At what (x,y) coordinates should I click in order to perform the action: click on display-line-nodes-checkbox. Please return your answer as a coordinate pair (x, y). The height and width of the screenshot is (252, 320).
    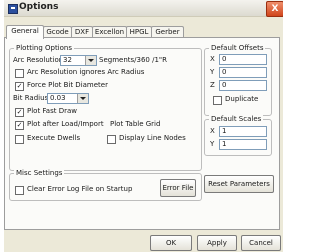
    Looking at the image, I should click on (111, 139).